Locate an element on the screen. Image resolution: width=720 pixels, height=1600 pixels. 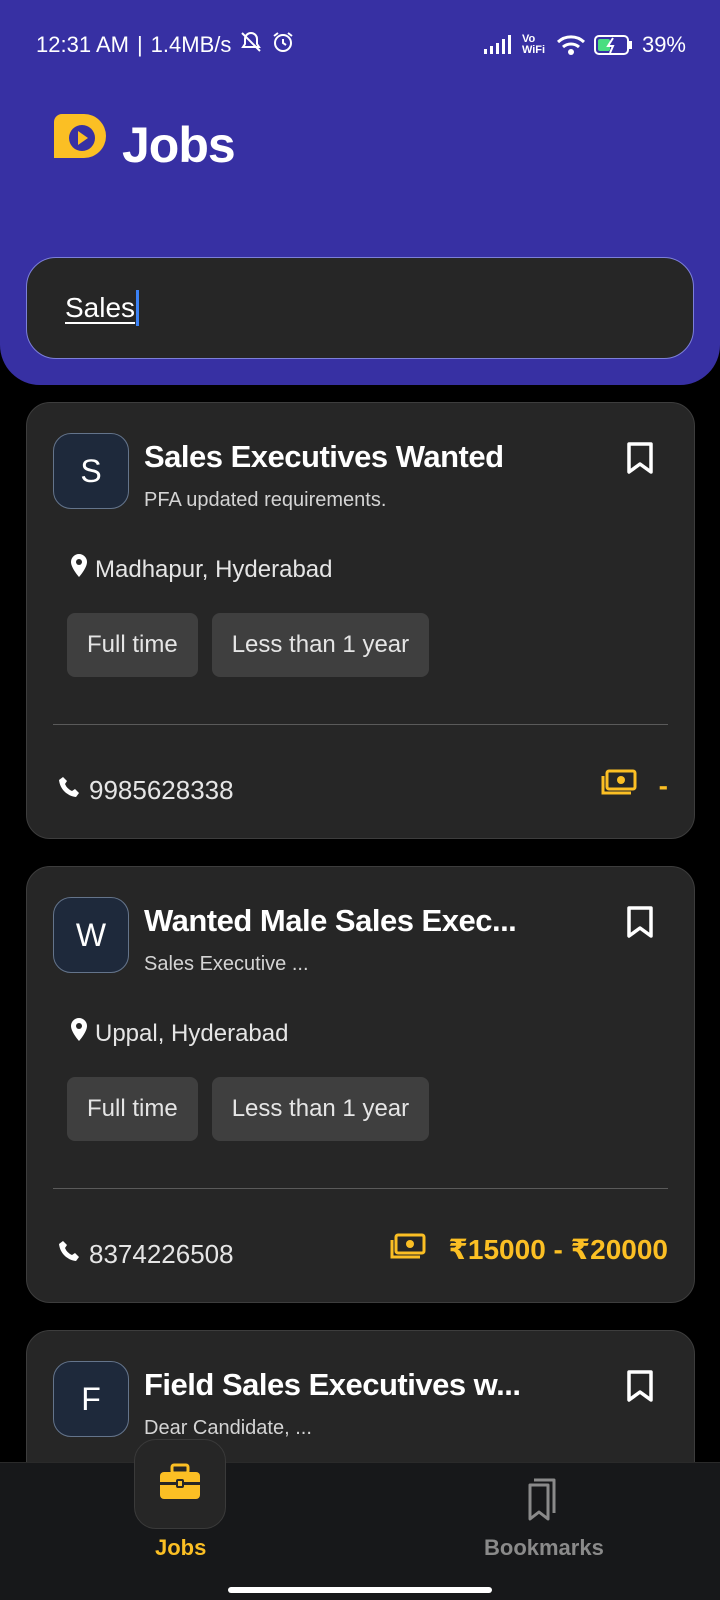
job-subtitle: PFA updated requirements. is located at coordinates (265, 500).